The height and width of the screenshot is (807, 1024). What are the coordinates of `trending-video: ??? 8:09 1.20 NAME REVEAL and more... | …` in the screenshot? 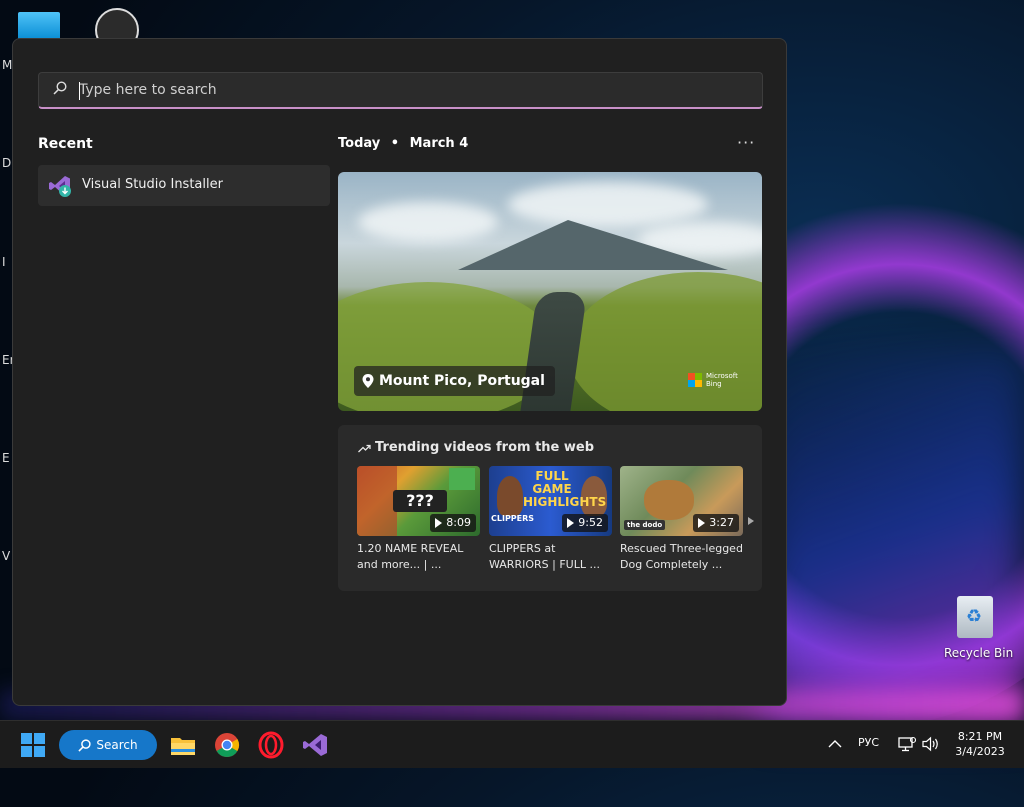 It's located at (418, 519).